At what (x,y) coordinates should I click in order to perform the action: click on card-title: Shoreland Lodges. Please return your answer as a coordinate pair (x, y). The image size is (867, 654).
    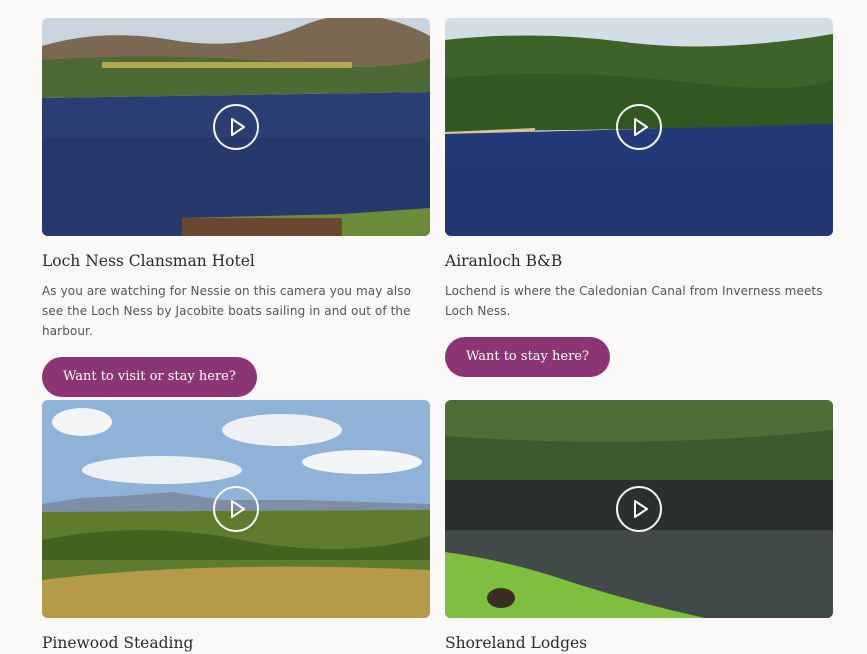
    Looking at the image, I should click on (516, 643).